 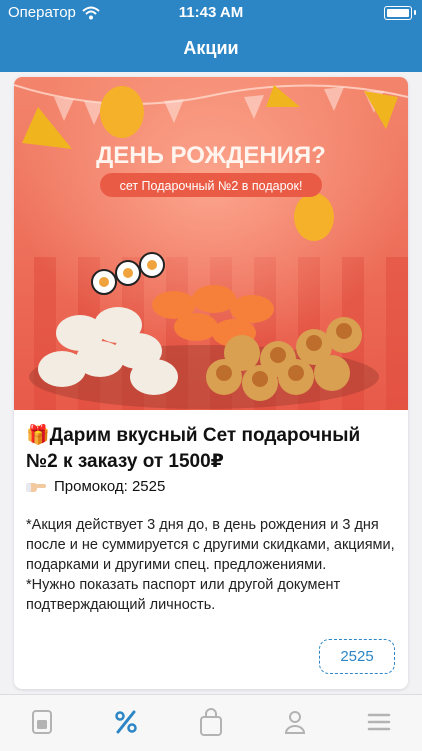 I want to click on battery-icon, so click(x=398, y=13).